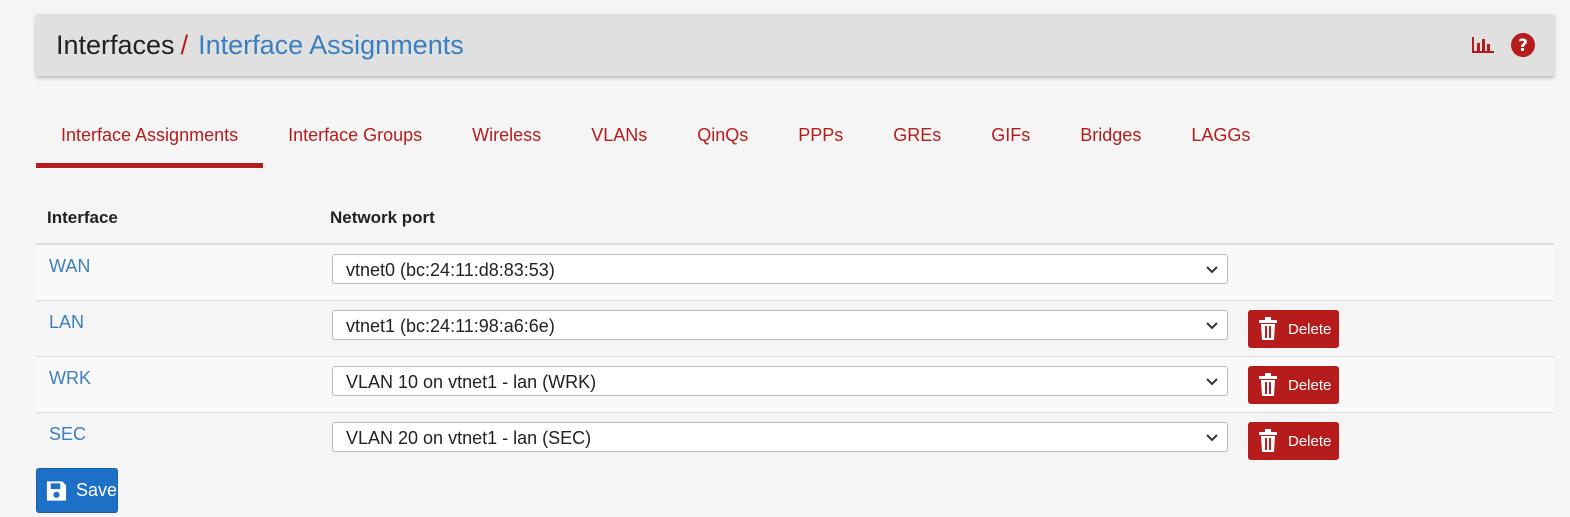 This screenshot has width=1570, height=517. I want to click on table-row: SEC VLAN 20 on vtnet1 - lan (SEC) Delete, so click(795, 440).